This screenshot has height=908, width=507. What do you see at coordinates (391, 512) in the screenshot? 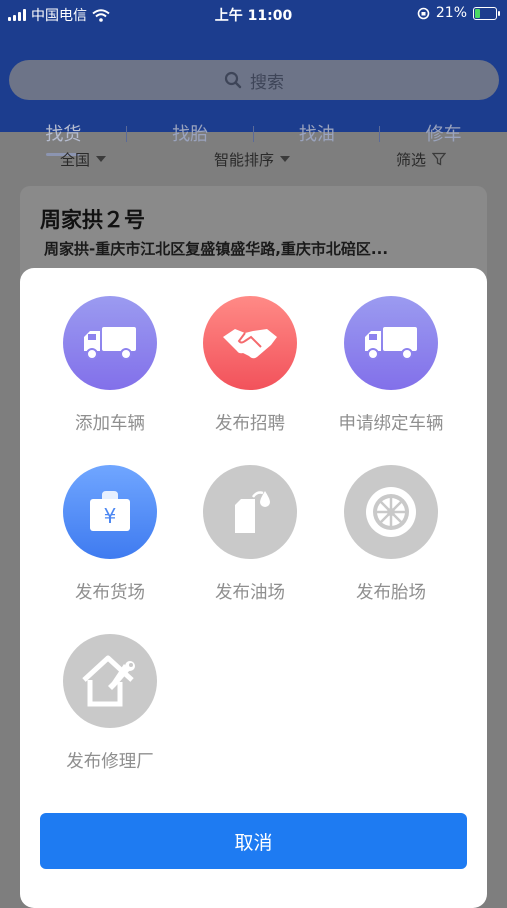
I see `tire-icon` at bounding box center [391, 512].